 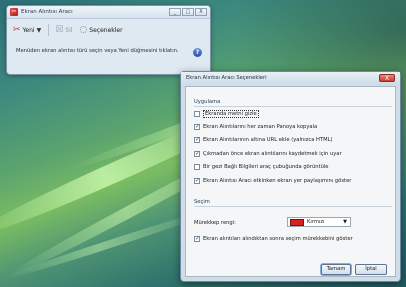 I want to click on toolbar-separator, so click(x=49, y=30).